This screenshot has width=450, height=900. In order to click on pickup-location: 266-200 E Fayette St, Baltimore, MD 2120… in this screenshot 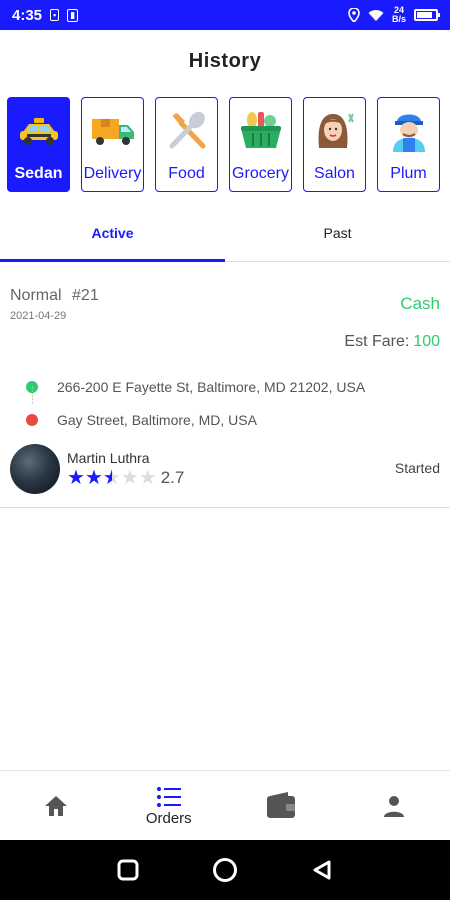, I will do `click(195, 386)`.